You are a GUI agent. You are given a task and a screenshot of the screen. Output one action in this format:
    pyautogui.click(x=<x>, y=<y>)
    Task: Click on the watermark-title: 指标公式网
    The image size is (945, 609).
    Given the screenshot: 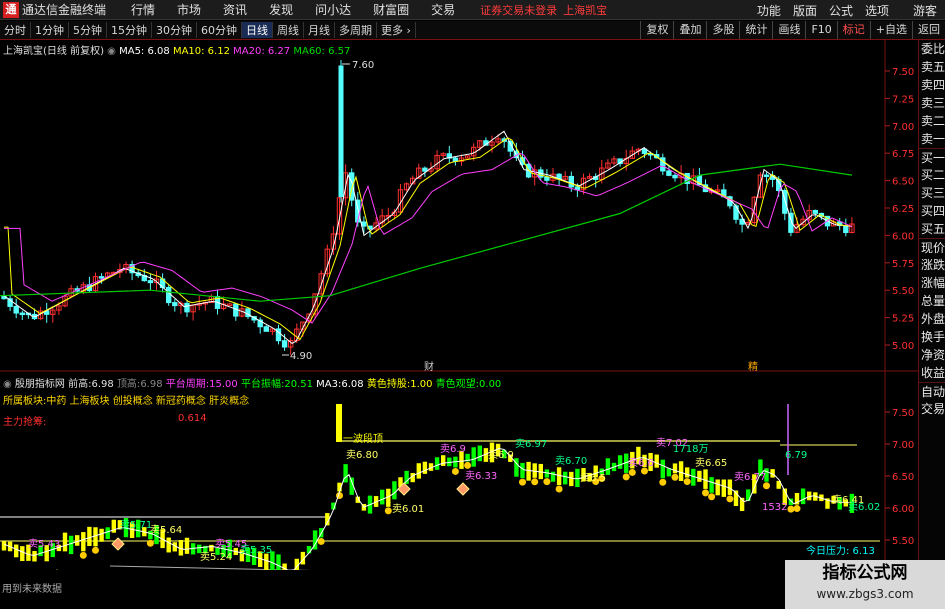 What is the action you would take?
    pyautogui.click(x=865, y=573)
    